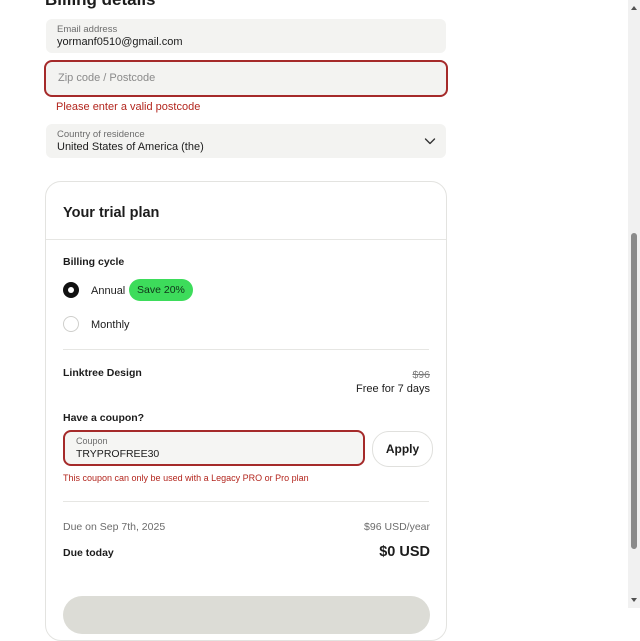 The width and height of the screenshot is (640, 641). What do you see at coordinates (404, 552) in the screenshot?
I see `due-today-value: $0 USD` at bounding box center [404, 552].